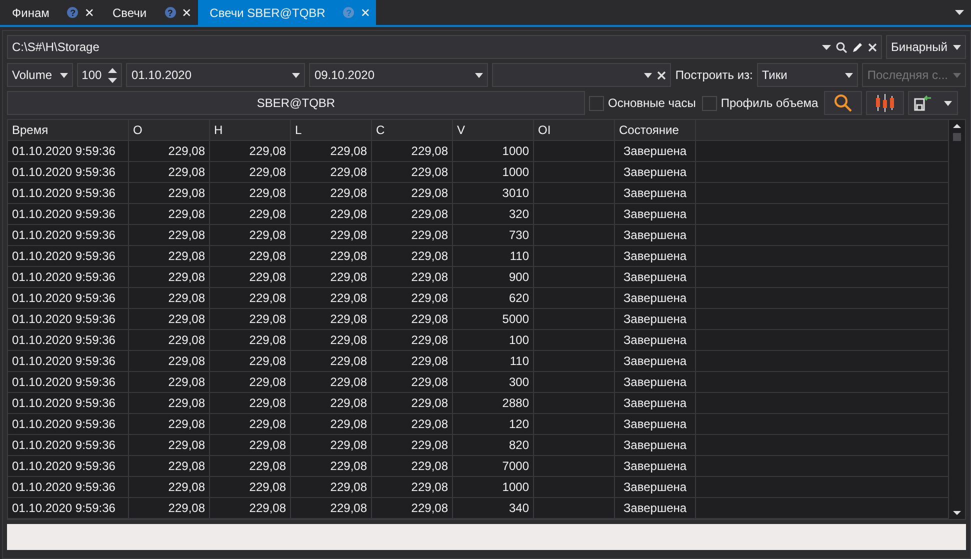 Image resolution: width=971 pixels, height=559 pixels. I want to click on build-from-dropdown: Тики, so click(807, 75).